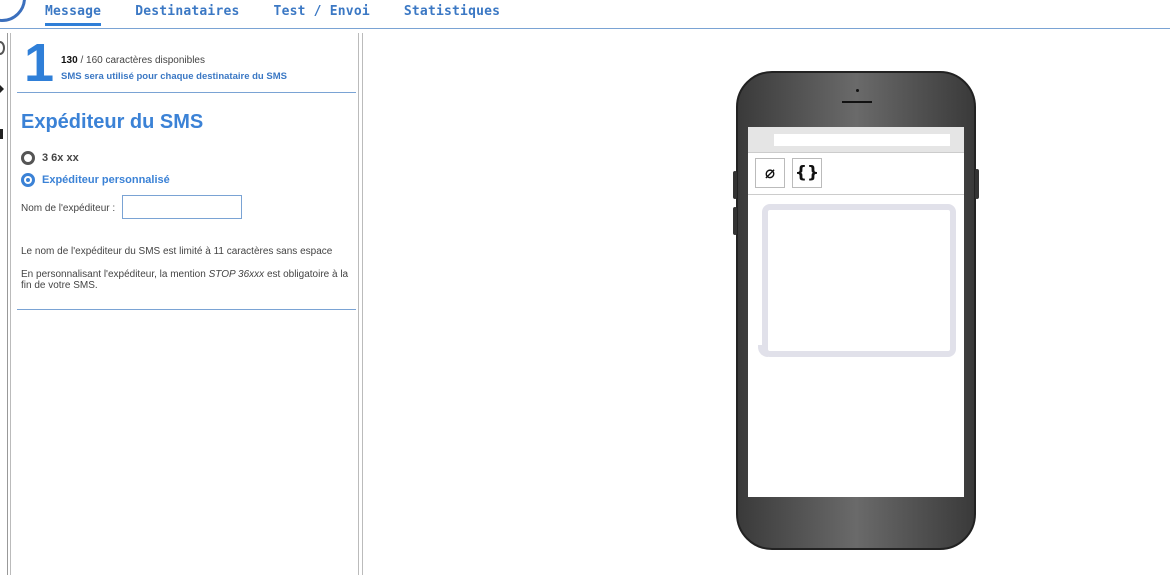 This screenshot has width=1170, height=575. What do you see at coordinates (28, 180) in the screenshot?
I see `radio-custom` at bounding box center [28, 180].